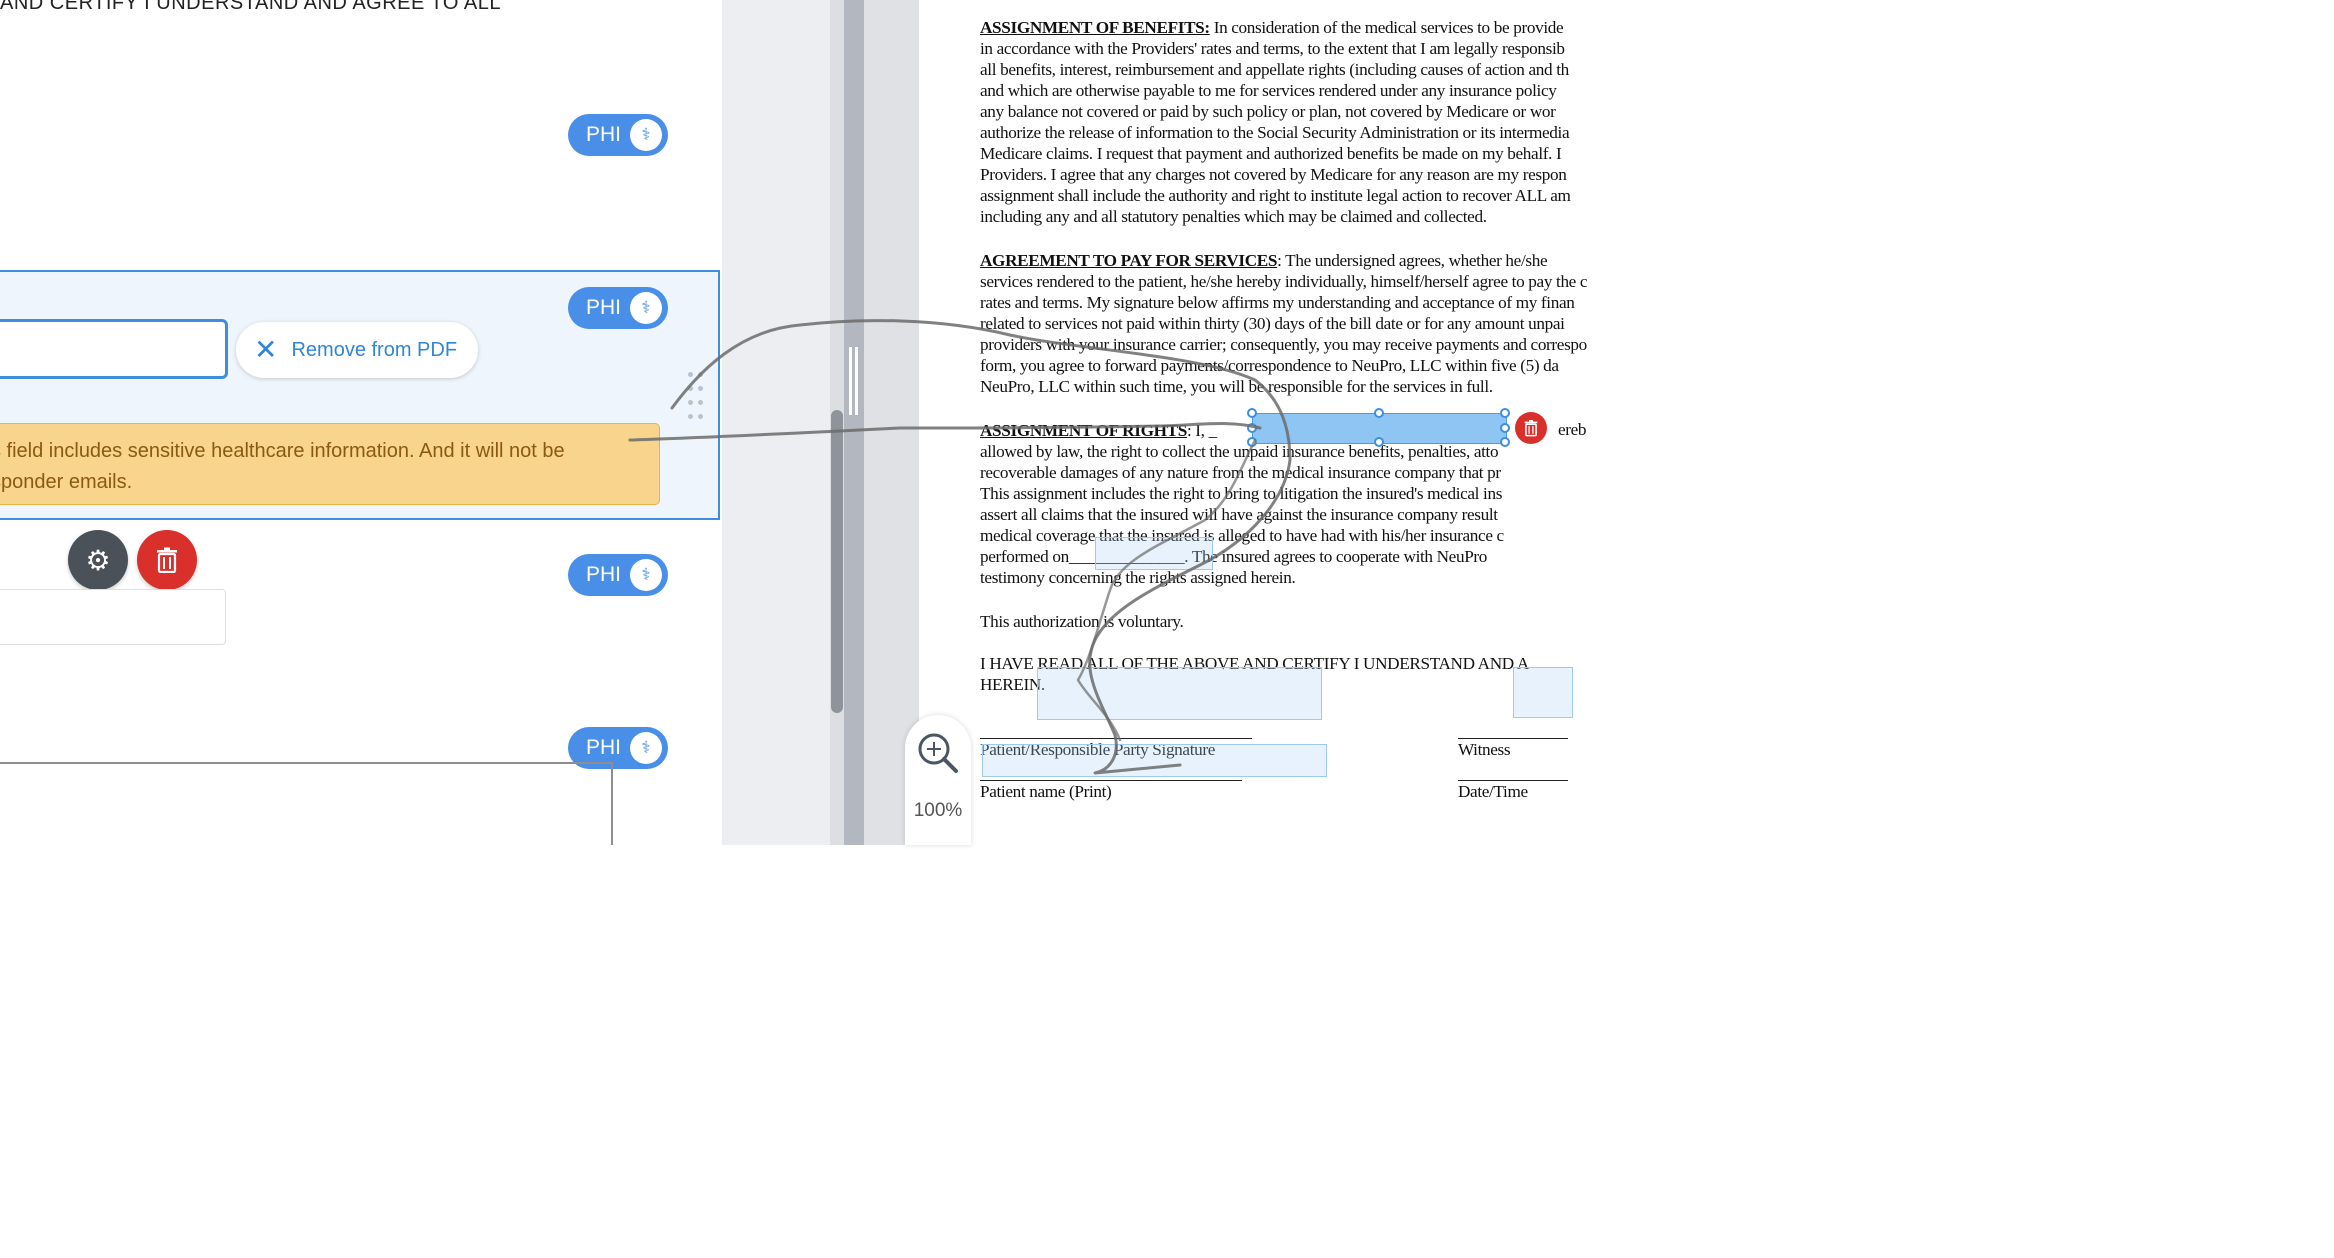  What do you see at coordinates (1012, 684) in the screenshot?
I see `doc-paragraph: HEREIN.` at bounding box center [1012, 684].